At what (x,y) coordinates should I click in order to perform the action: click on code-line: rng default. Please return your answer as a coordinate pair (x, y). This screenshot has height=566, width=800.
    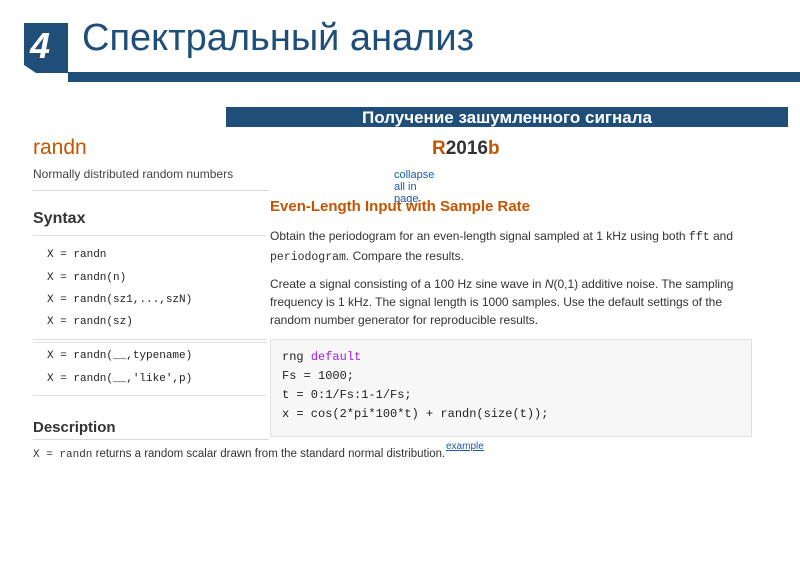
    Looking at the image, I should click on (321, 357).